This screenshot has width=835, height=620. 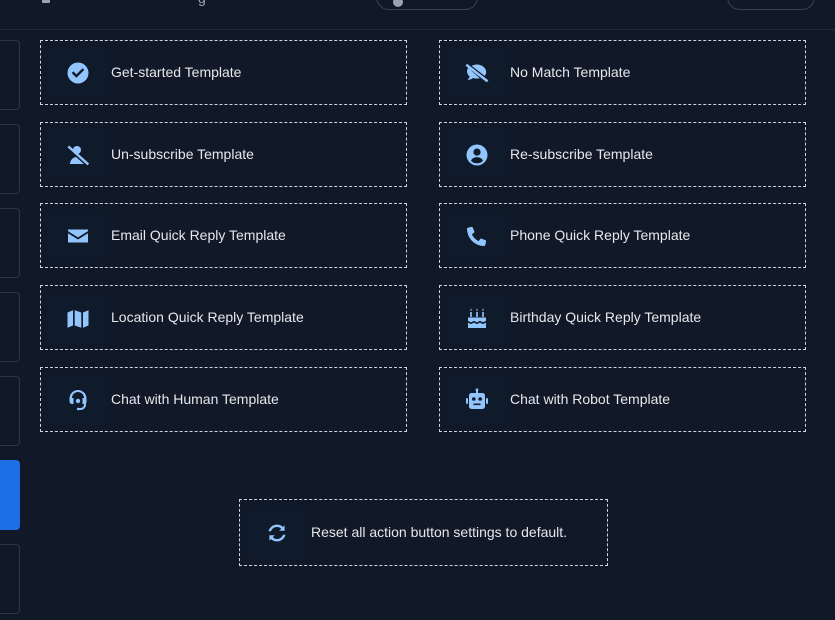 I want to click on no-match-template-button: No Match Template, so click(x=622, y=72).